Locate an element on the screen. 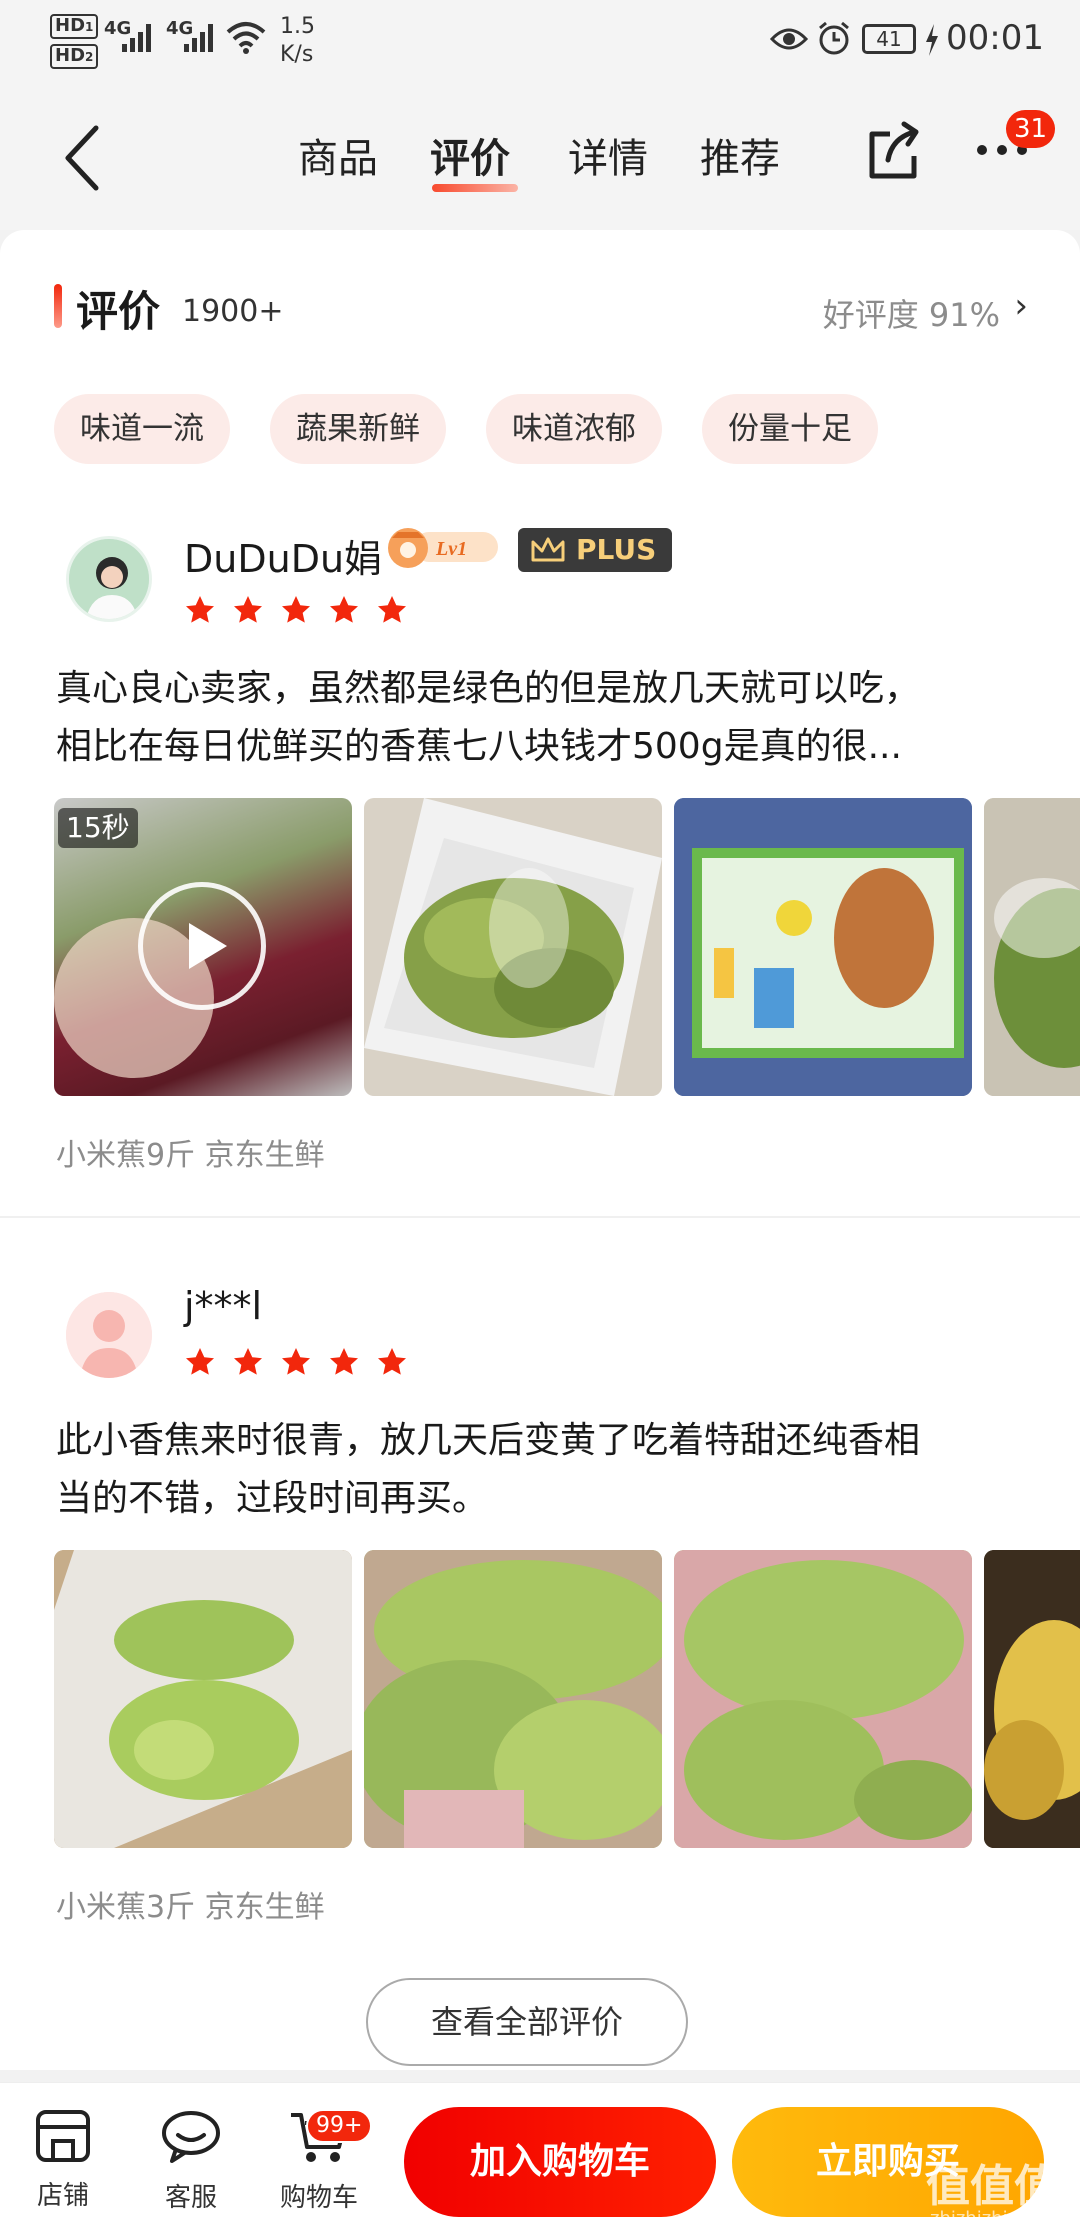 Image resolution: width=1080 pixels, height=2240 pixels. purchase-spec: 小米蕉9斤 京东生鲜 is located at coordinates (190, 1155).